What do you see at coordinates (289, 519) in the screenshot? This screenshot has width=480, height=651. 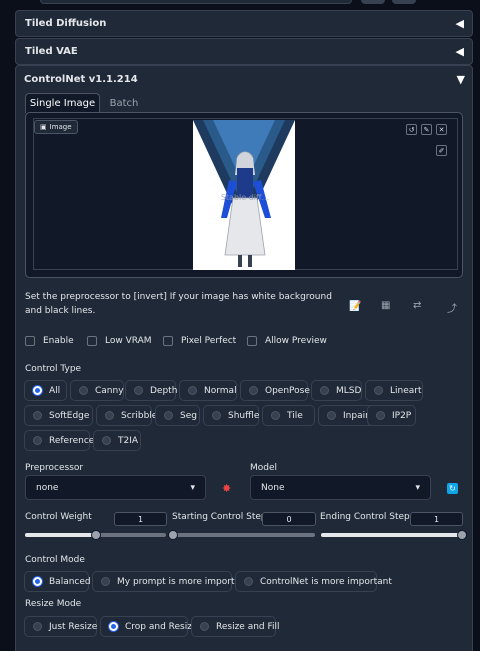 I see `starting-step-input: 0` at bounding box center [289, 519].